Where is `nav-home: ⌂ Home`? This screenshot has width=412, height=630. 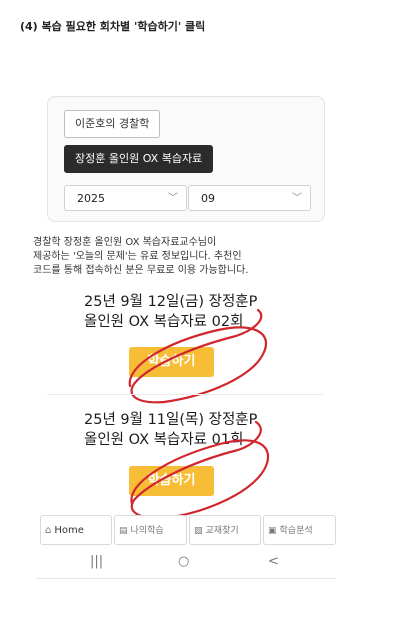
nav-home: ⌂ Home is located at coordinates (76, 530).